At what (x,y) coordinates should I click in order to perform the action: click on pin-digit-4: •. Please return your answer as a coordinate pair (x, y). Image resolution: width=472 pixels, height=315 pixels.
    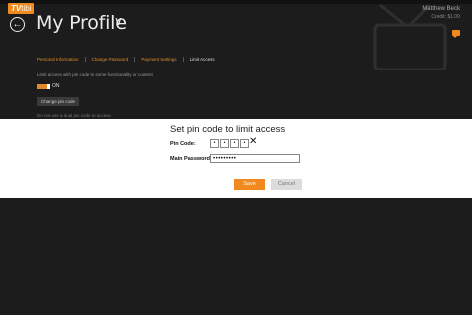
    Looking at the image, I should click on (244, 143).